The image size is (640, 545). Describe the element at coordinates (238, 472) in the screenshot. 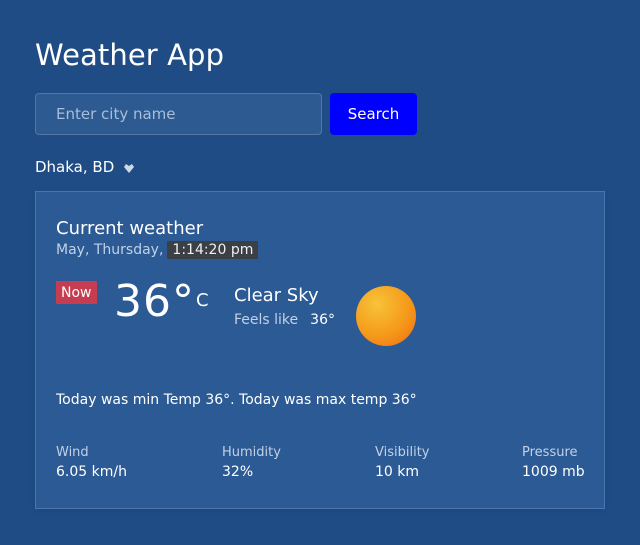

I see `humidity-value: 32%` at that location.